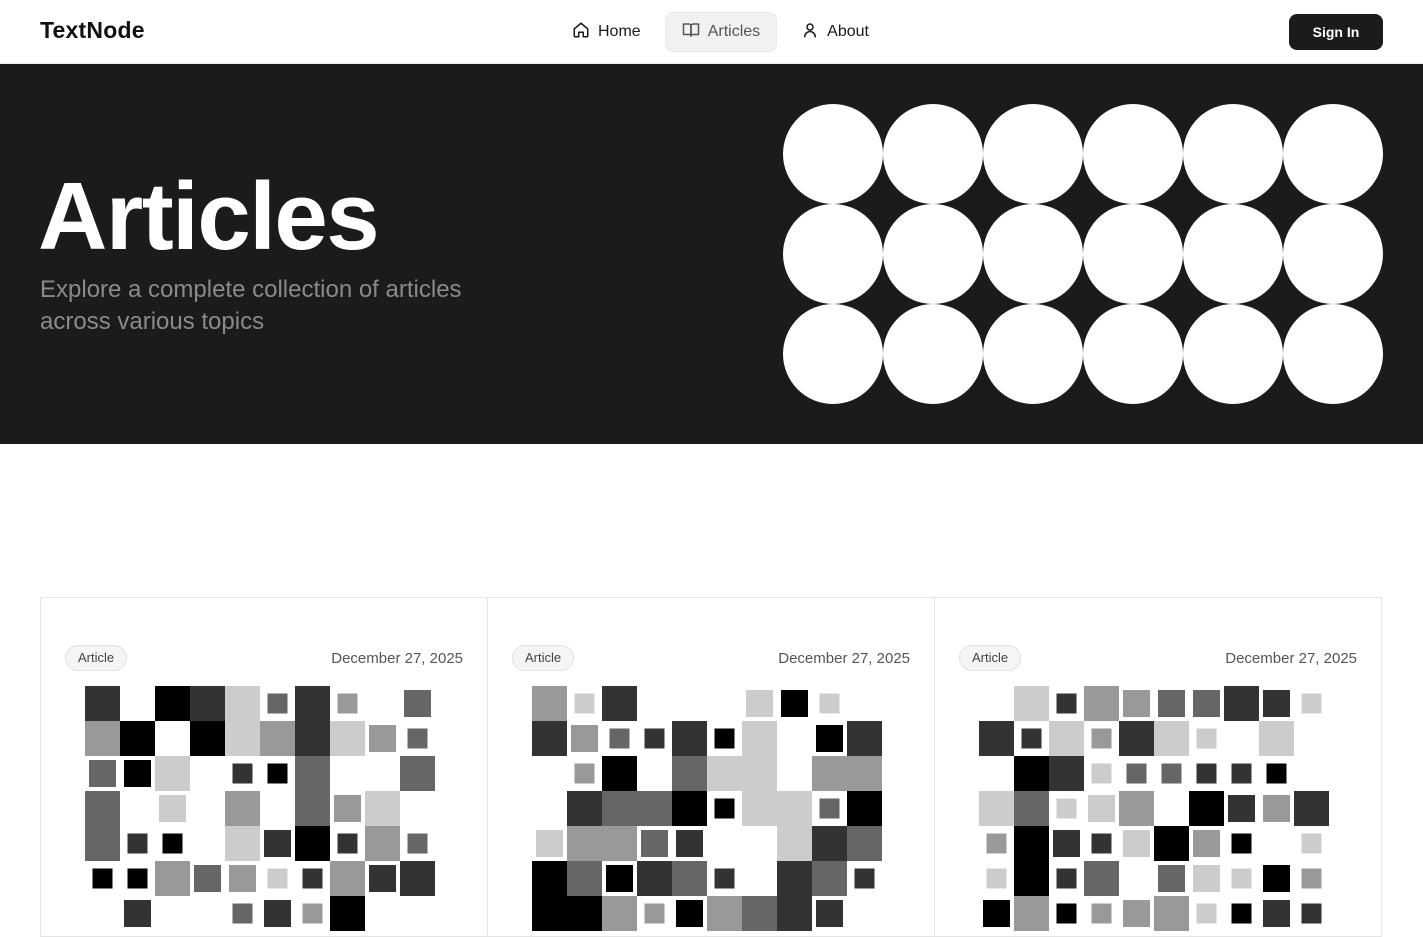  Describe the element at coordinates (835, 32) in the screenshot. I see `nav-about: About` at that location.